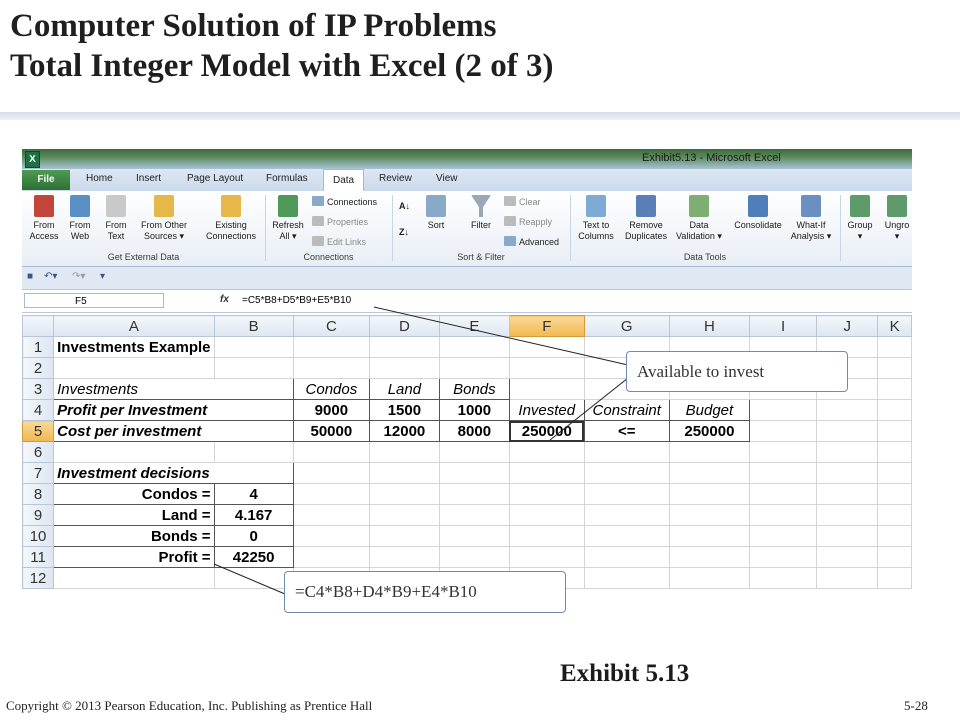 The width and height of the screenshot is (960, 720). Describe the element at coordinates (38, 368) in the screenshot. I see `row-header: 2` at that location.